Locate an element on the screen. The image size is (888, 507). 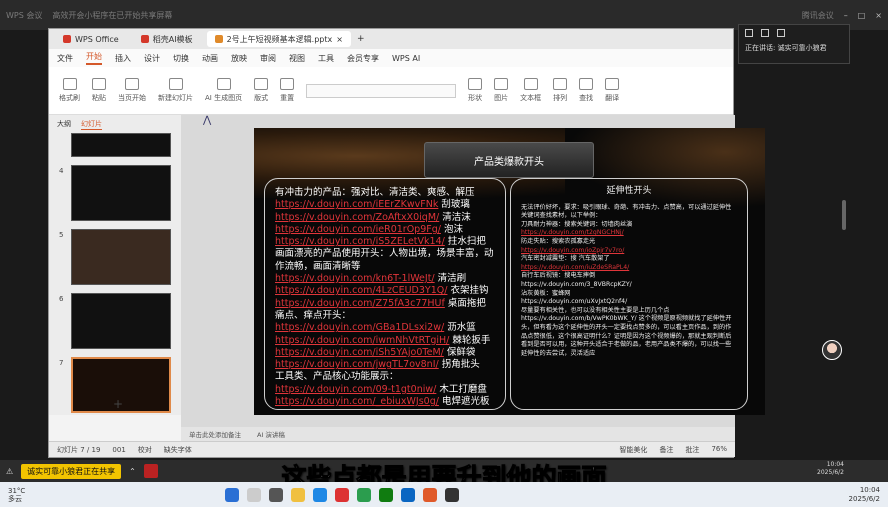
notes-bar: 单击此处添加备注 AI 演讲稿 is located at coordinates (458, 434).